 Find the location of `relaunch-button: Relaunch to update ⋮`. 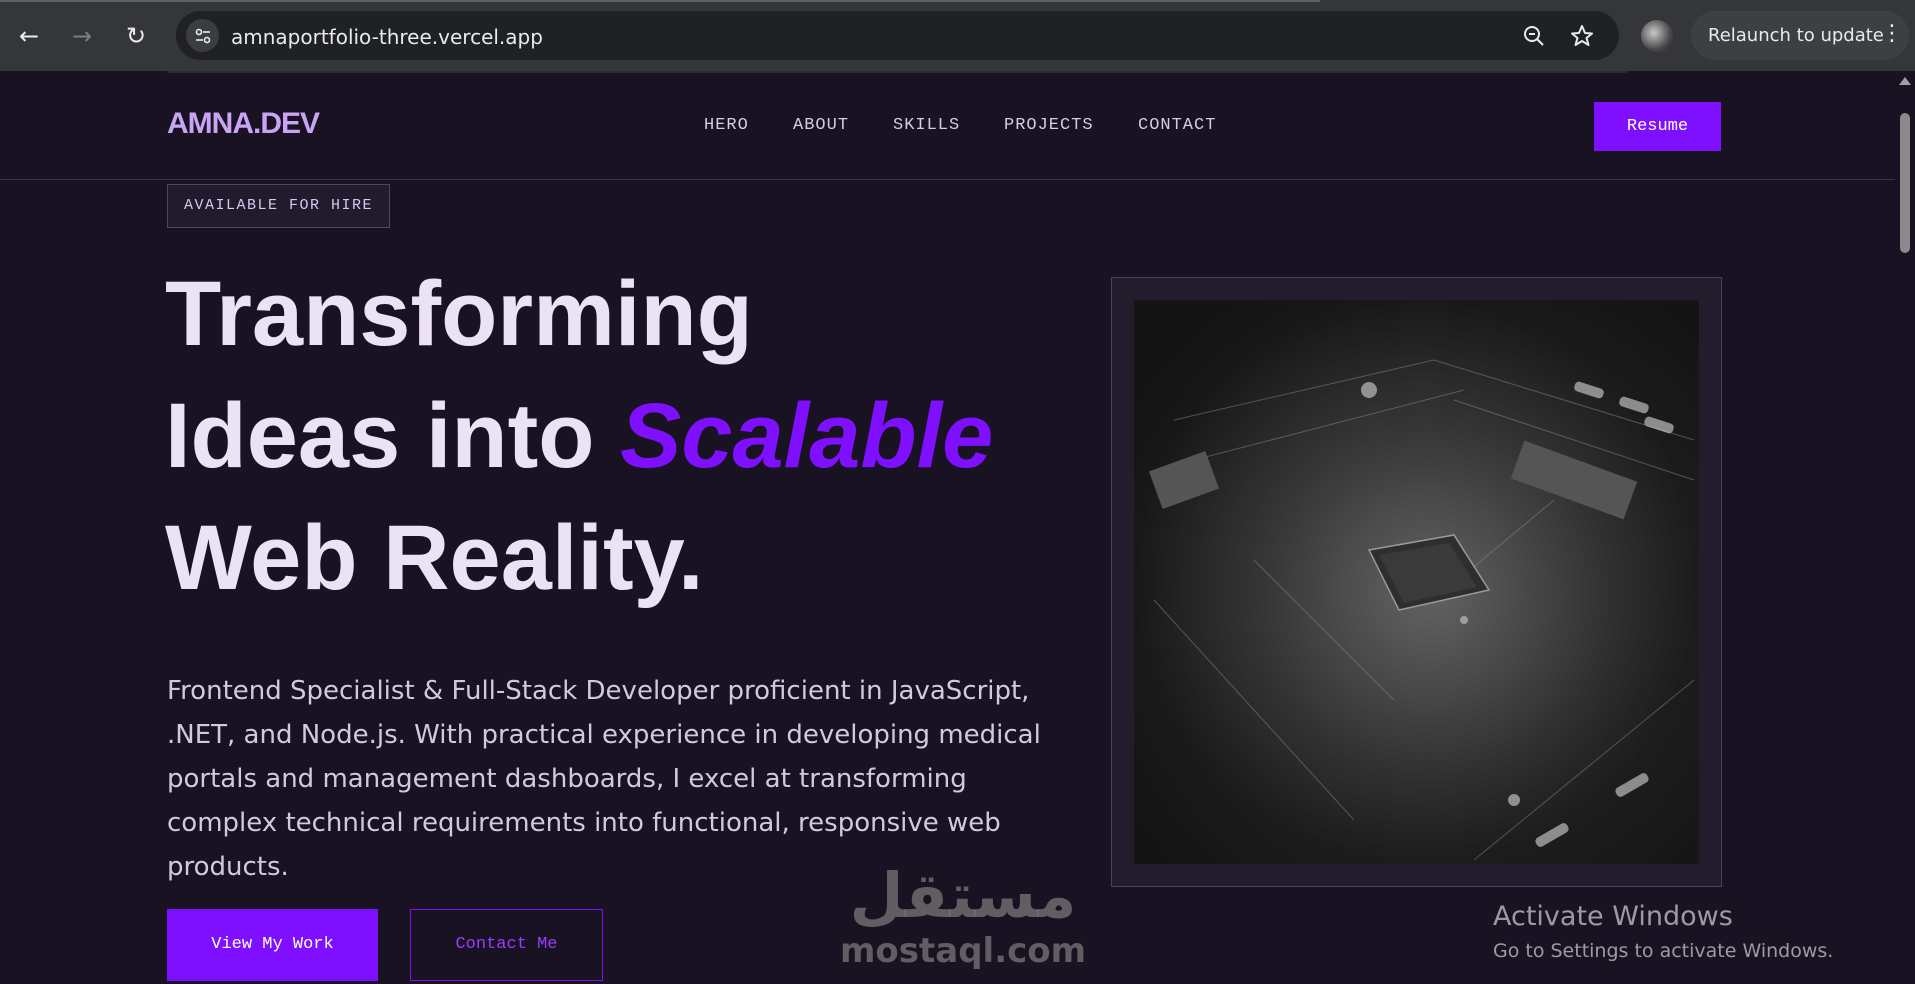

relaunch-button: Relaunch to update ⋮ is located at coordinates (1800, 35).